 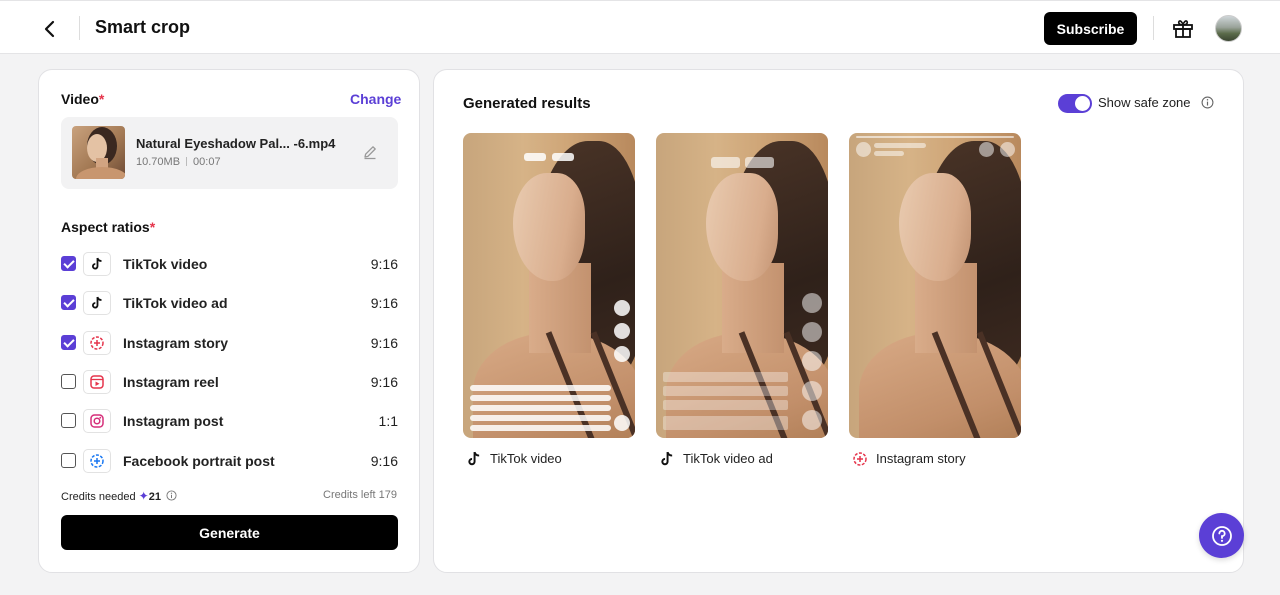 I want to click on header-divider, so click(x=1153, y=28).